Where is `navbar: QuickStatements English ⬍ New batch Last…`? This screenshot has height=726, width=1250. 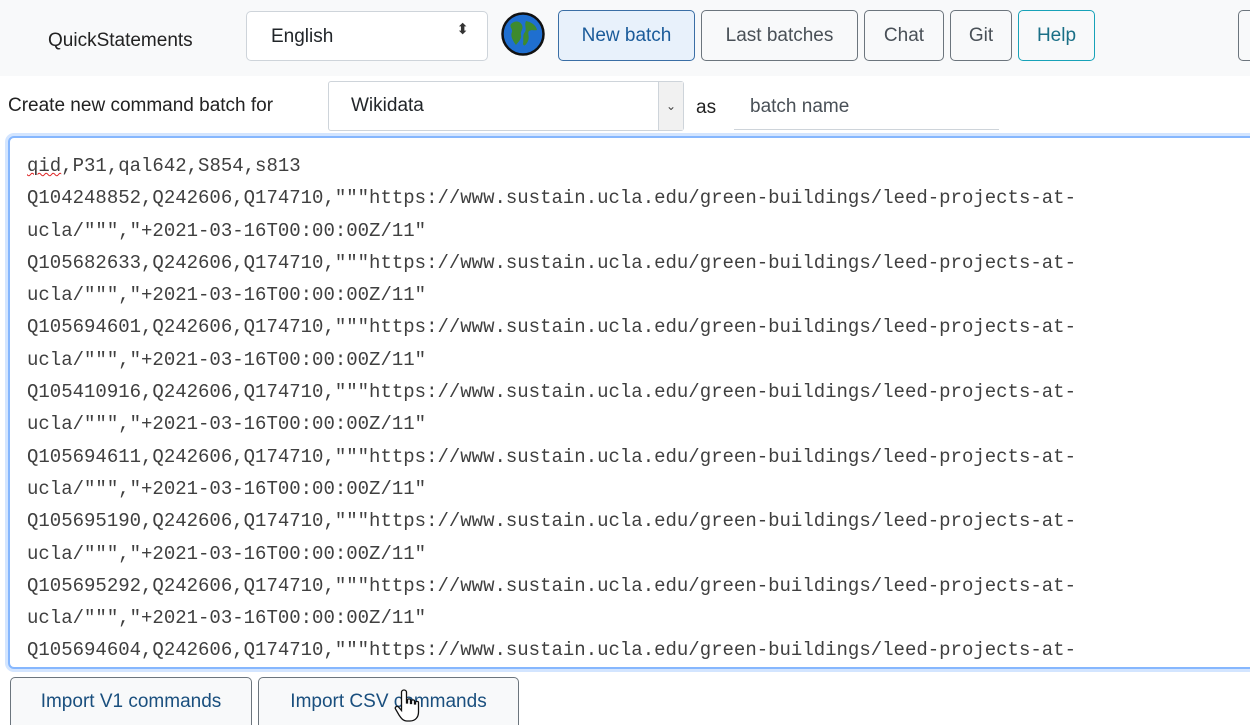
navbar: QuickStatements English ⬍ New batch Last… is located at coordinates (625, 38).